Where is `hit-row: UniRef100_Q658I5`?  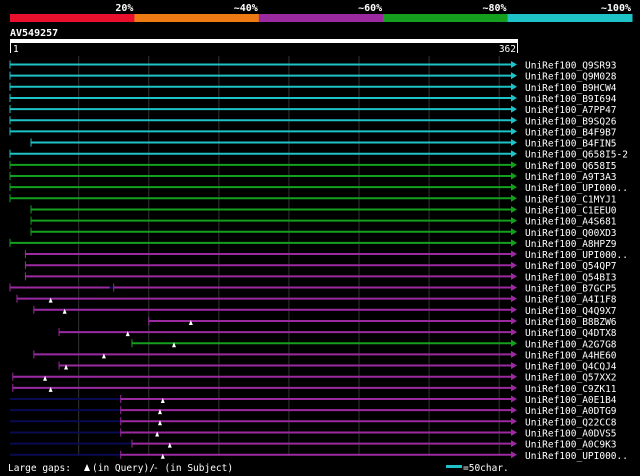 hit-row: UniRef100_Q658I5 is located at coordinates (313, 166).